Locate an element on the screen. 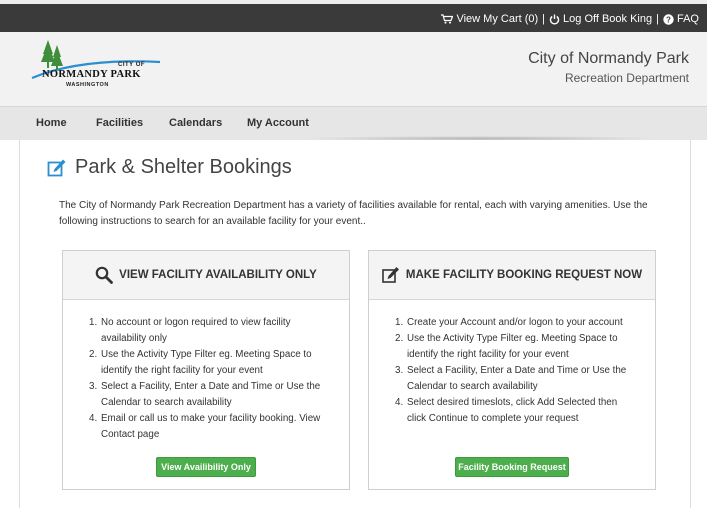  logo-name: NORMANDY PARK is located at coordinates (91, 74).